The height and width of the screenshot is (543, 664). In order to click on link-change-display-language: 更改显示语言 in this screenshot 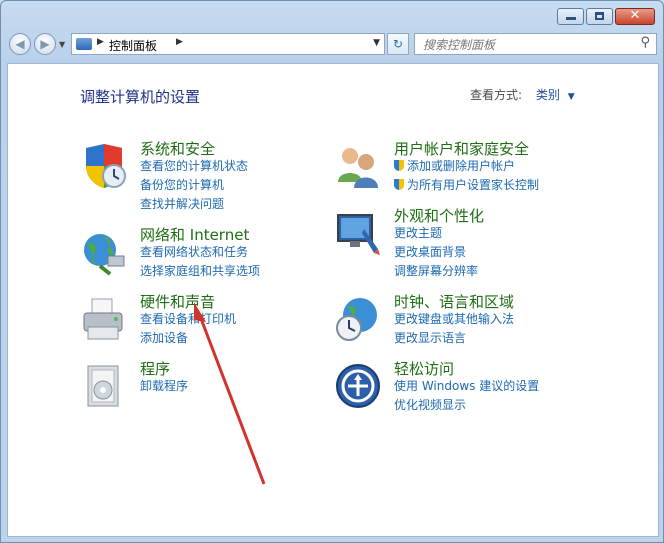, I will do `click(430, 337)`.